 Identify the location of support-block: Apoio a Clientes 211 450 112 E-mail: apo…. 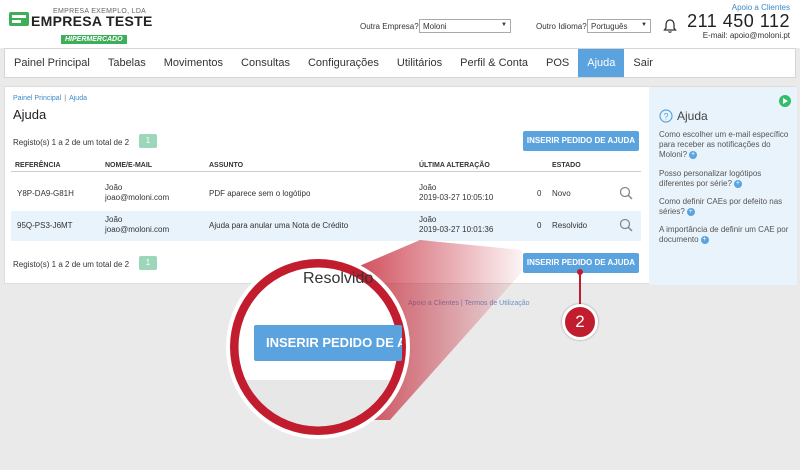
(738, 21).